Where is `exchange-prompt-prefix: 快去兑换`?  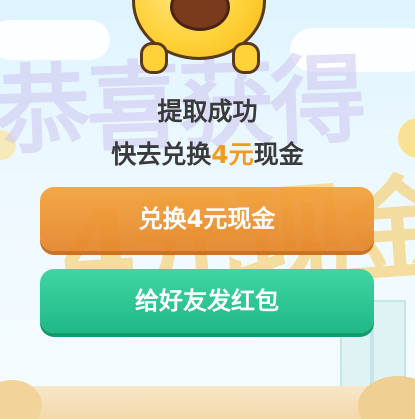
exchange-prompt-prefix: 快去兑换 is located at coordinates (161, 154).